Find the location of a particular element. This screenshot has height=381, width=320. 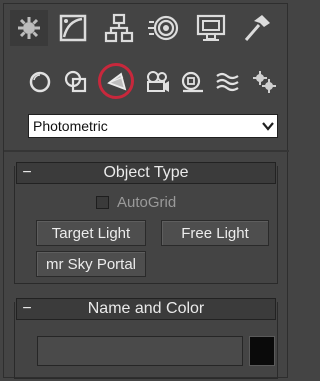

category-cameras is located at coordinates (157, 82).